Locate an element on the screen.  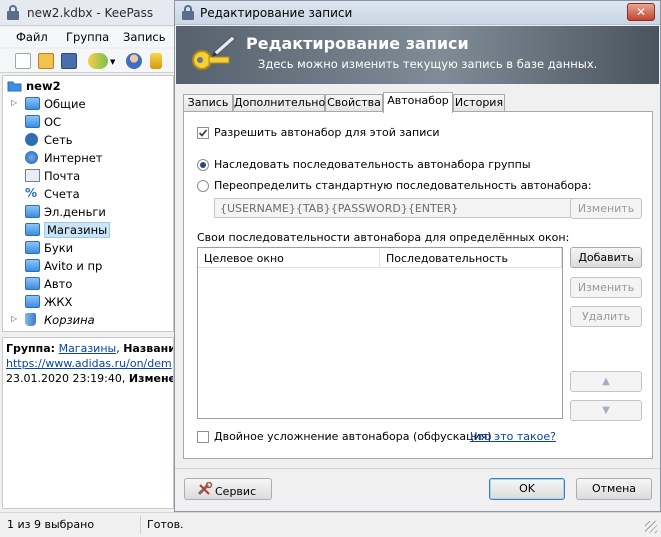
globe-icon is located at coordinates (31, 157).